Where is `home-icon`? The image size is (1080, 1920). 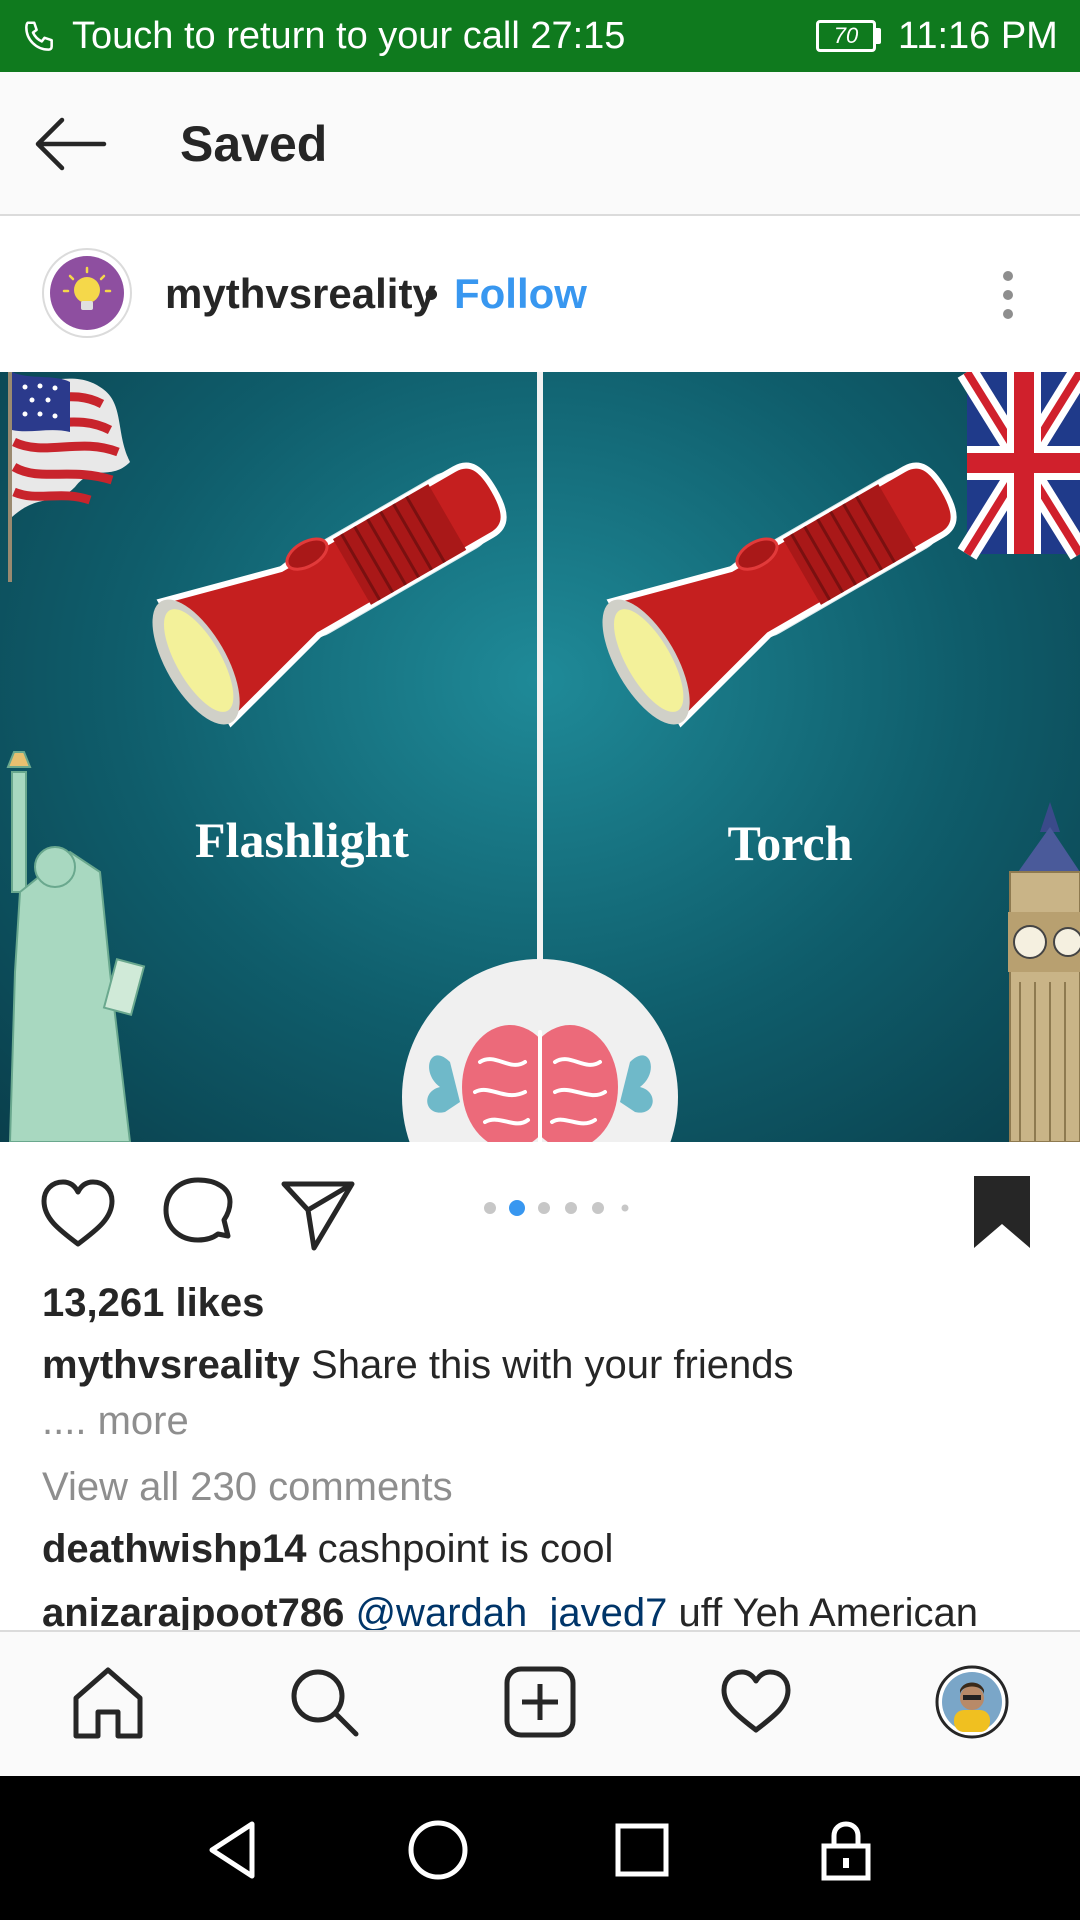
home-icon is located at coordinates (108, 1702).